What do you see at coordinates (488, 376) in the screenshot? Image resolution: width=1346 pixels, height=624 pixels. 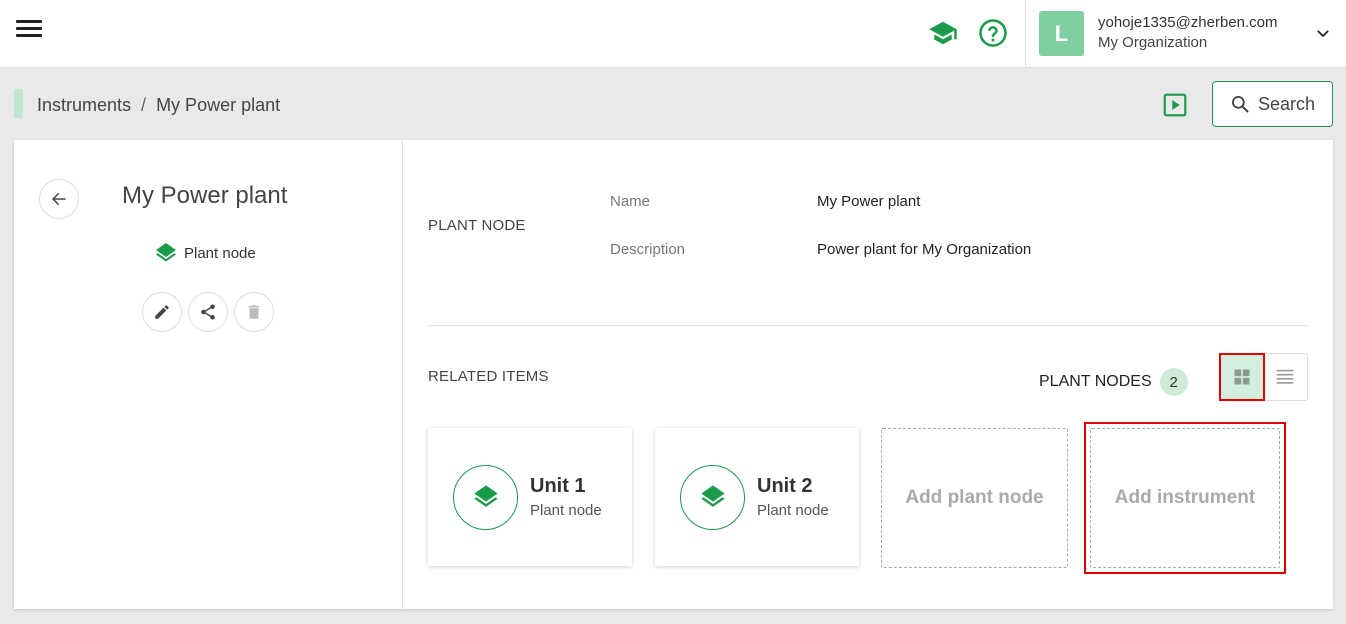 I see `section-related-items: RELATED ITEMS` at bounding box center [488, 376].